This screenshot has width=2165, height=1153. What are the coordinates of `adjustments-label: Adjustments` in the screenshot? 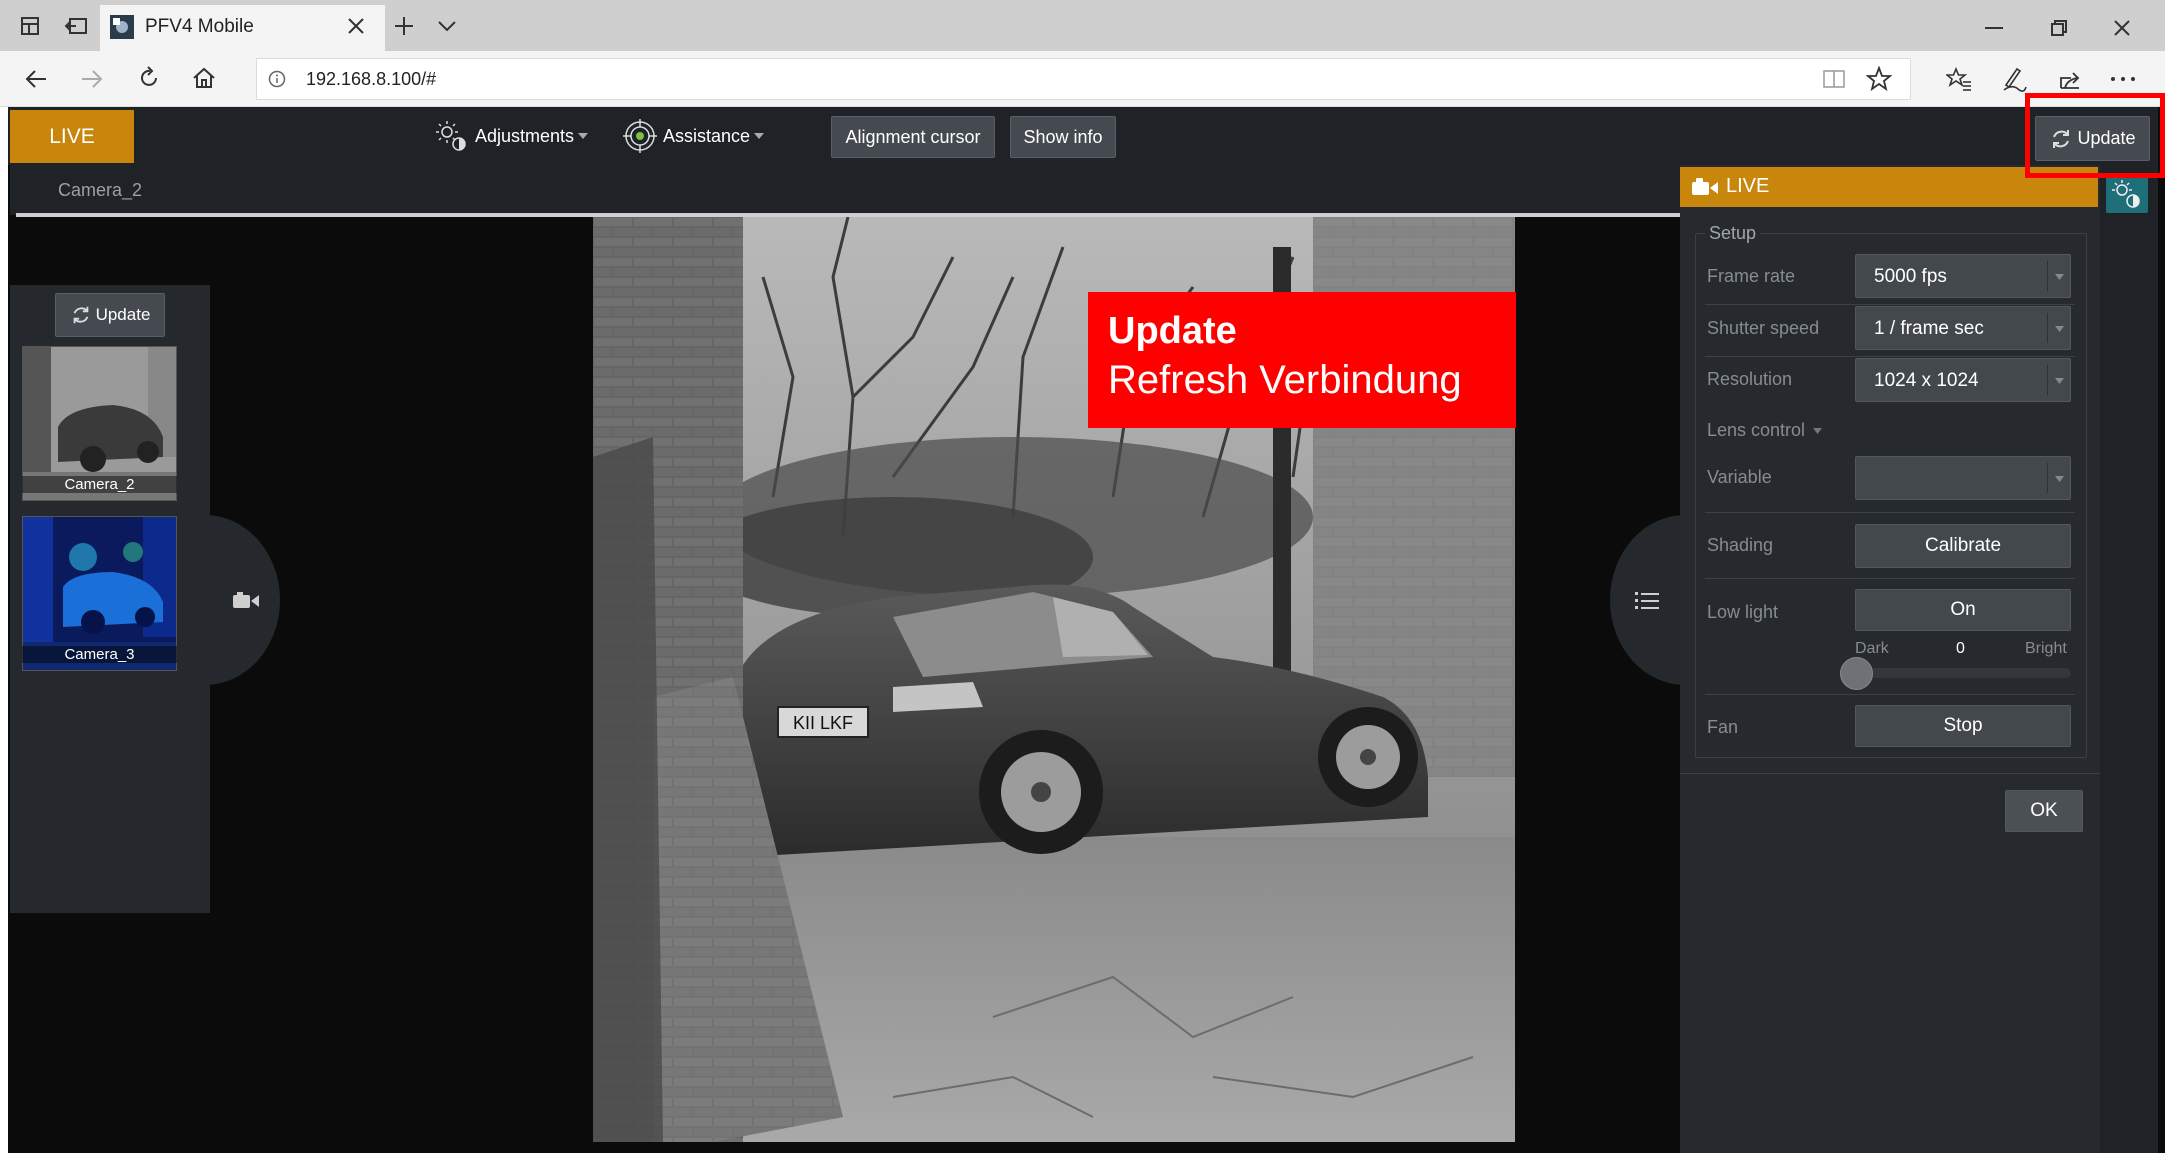 It's located at (525, 135).